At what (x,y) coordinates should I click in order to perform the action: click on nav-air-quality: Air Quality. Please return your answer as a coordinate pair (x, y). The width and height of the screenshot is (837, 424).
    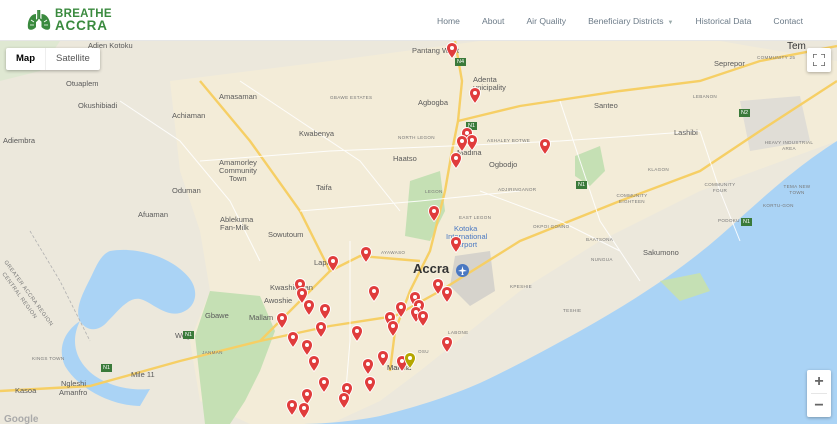
    Looking at the image, I should click on (546, 21).